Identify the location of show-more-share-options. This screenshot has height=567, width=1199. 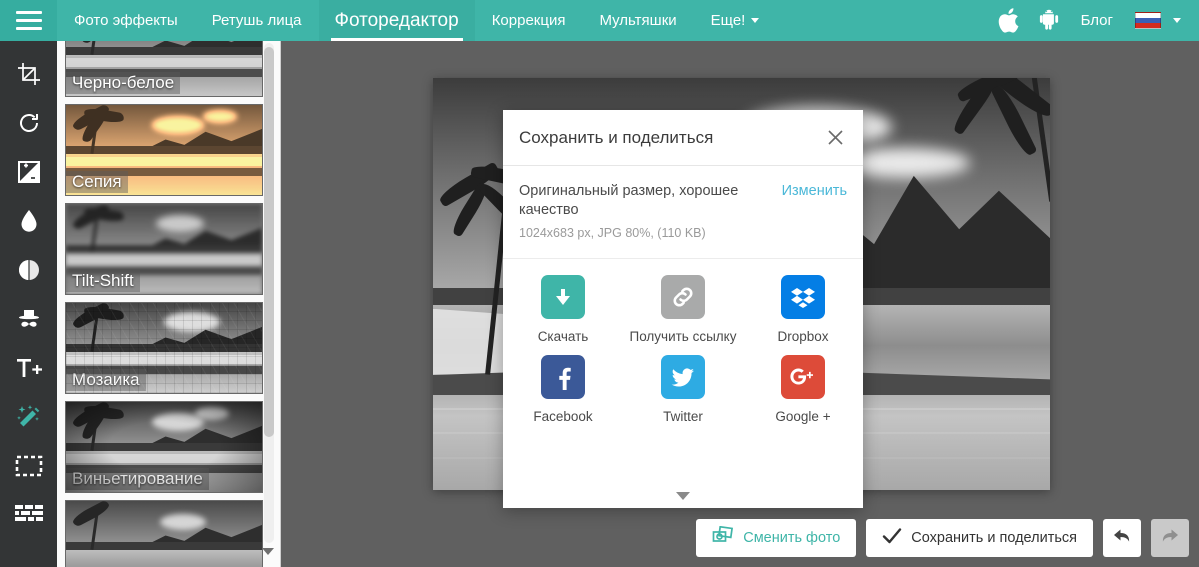
(683, 496).